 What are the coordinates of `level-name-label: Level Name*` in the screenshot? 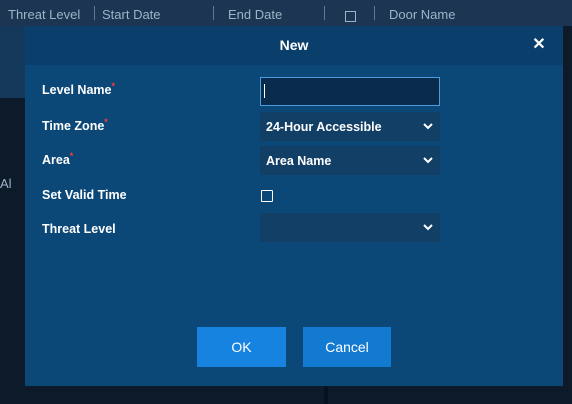 It's located at (78, 89).